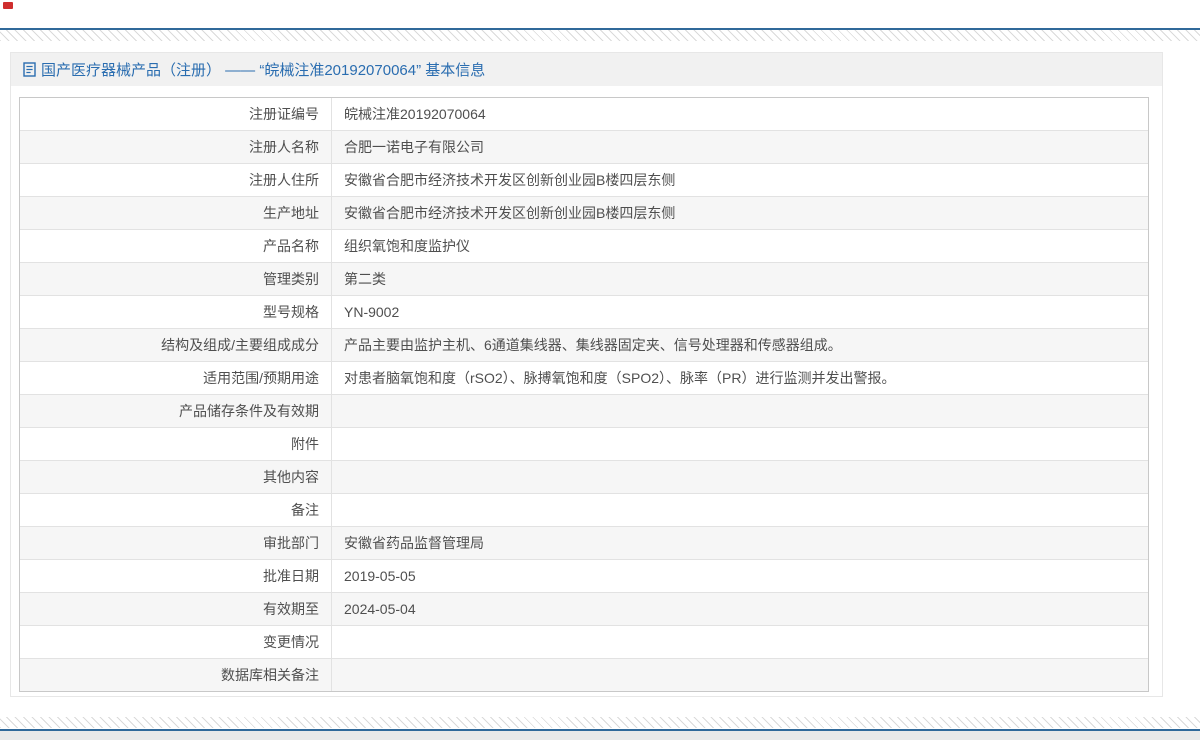 This screenshot has height=740, width=1200. What do you see at coordinates (176, 213) in the screenshot?
I see `row-label: 生产地址` at bounding box center [176, 213].